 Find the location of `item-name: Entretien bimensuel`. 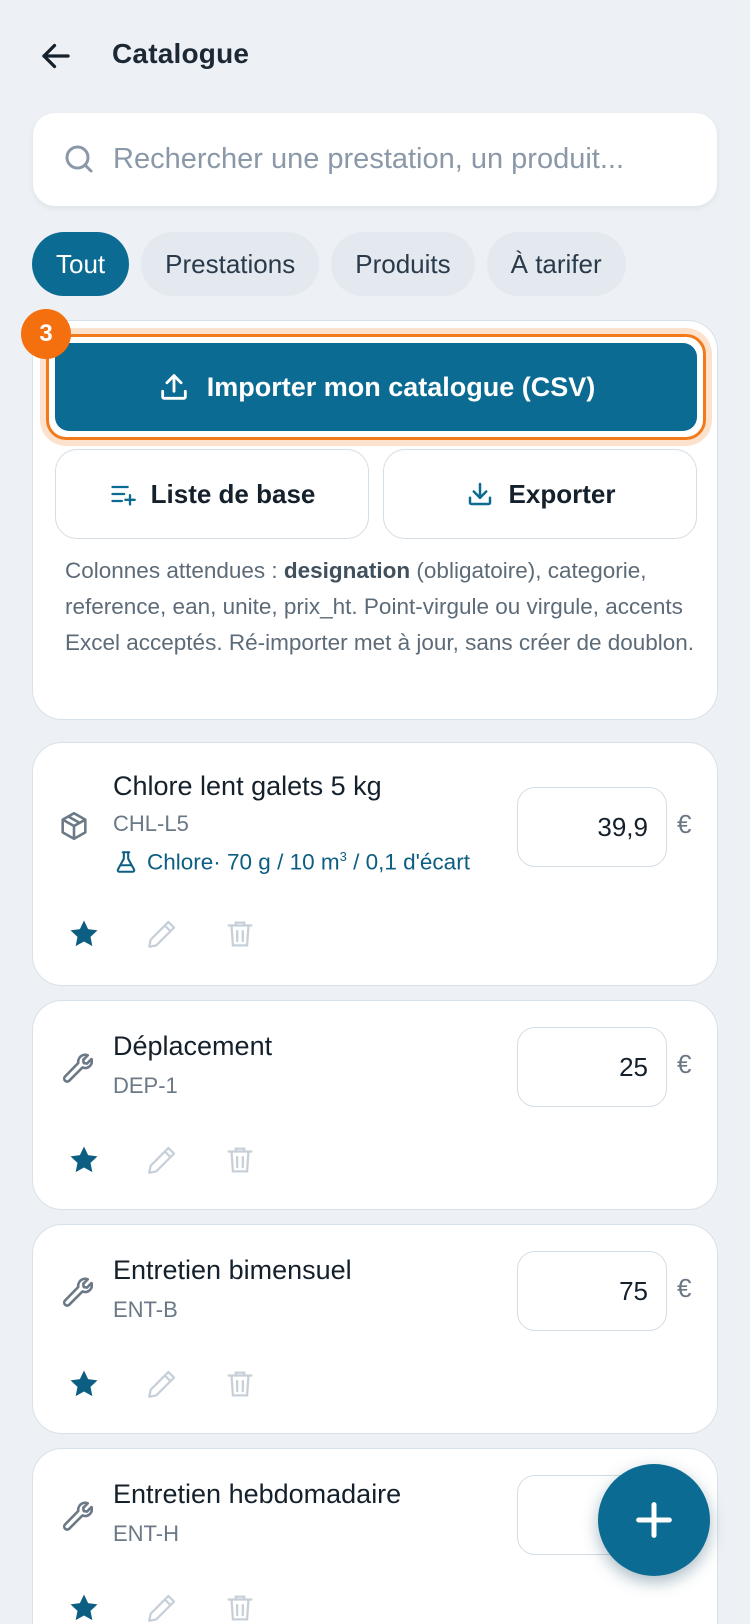

item-name: Entretien bimensuel is located at coordinates (232, 1270).